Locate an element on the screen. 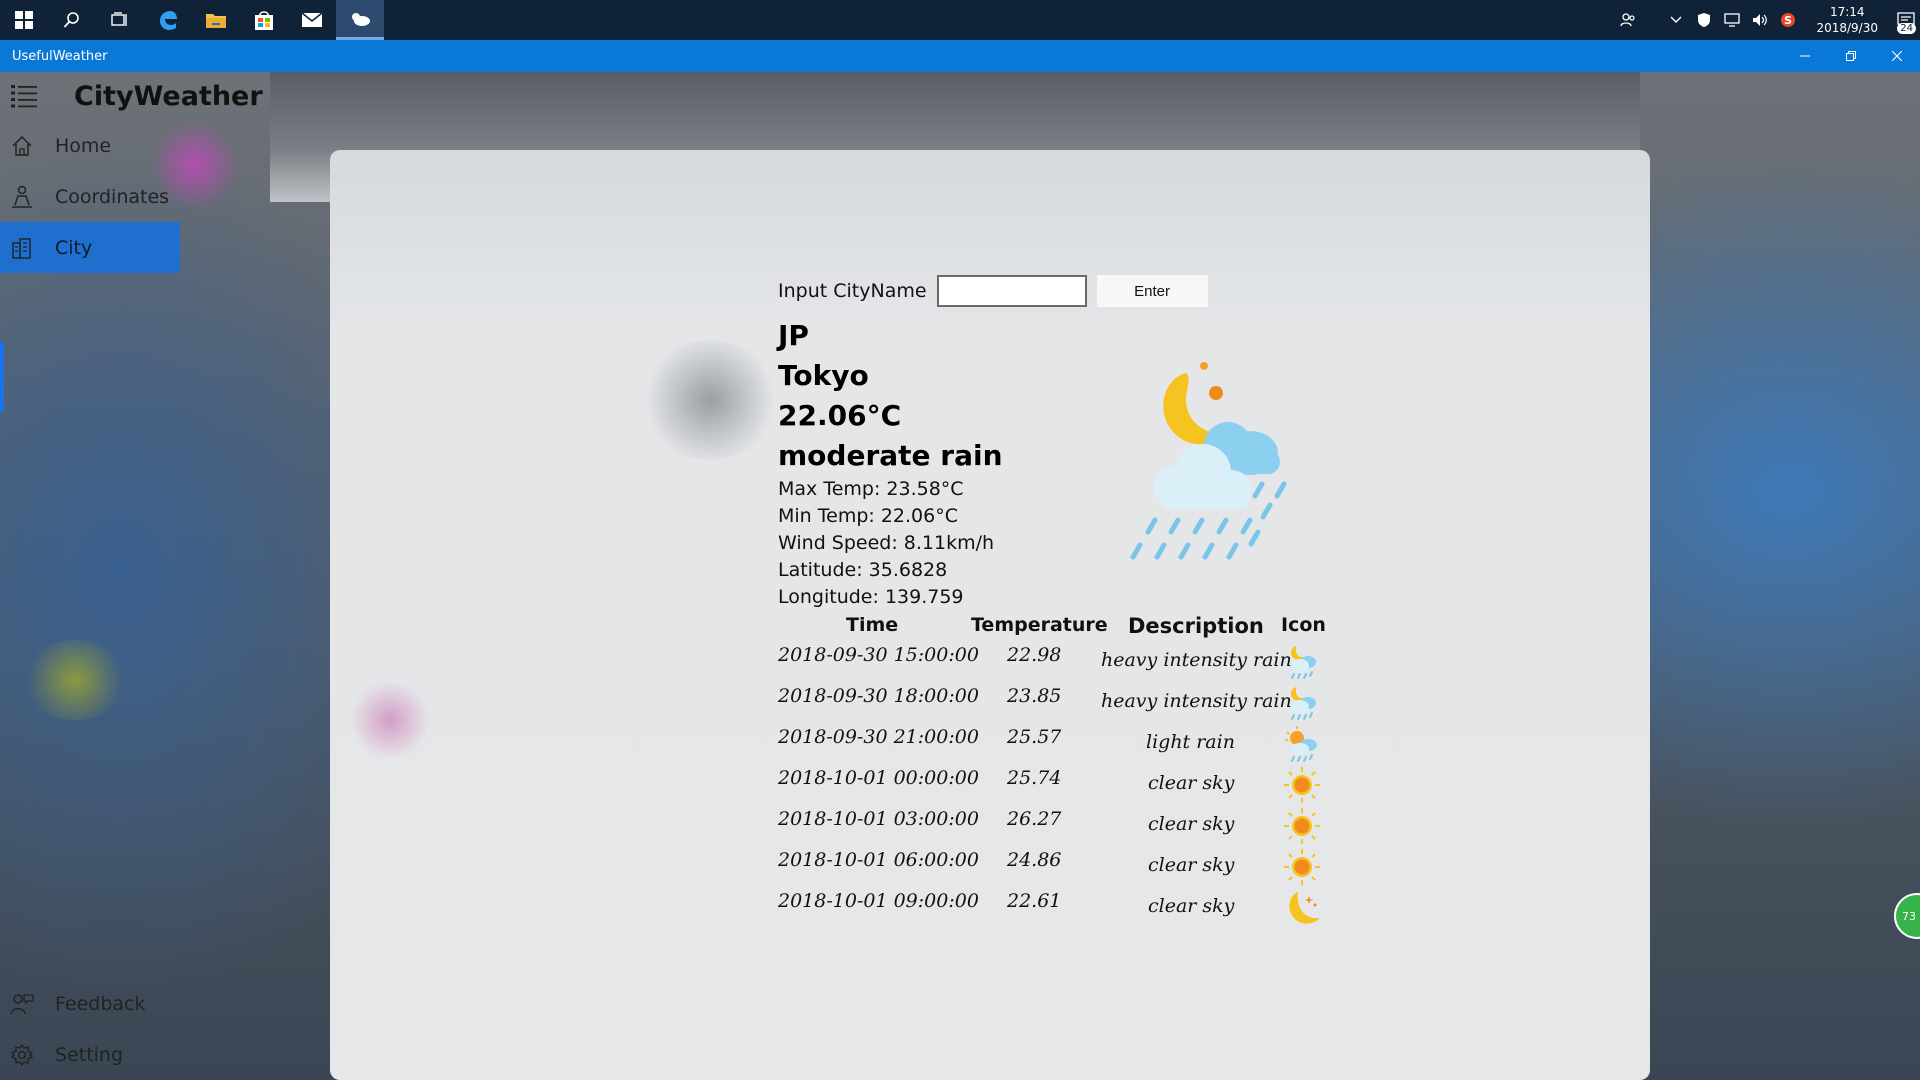  app-name: CityWeather is located at coordinates (168, 96).